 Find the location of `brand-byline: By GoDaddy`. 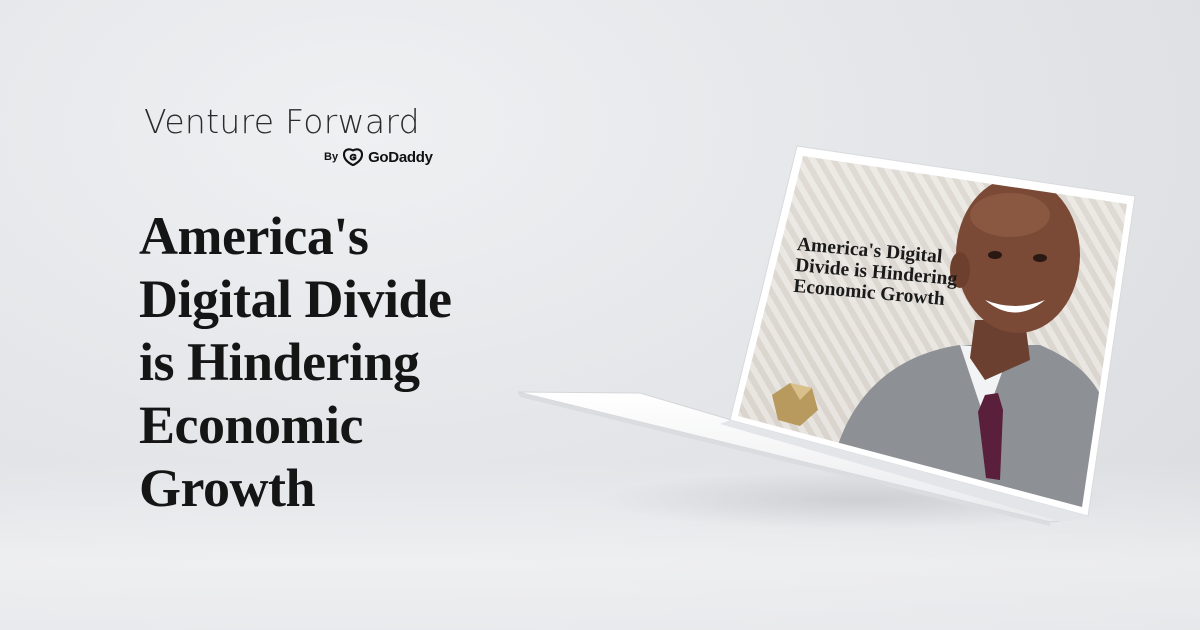

brand-byline: By GoDaddy is located at coordinates (378, 157).